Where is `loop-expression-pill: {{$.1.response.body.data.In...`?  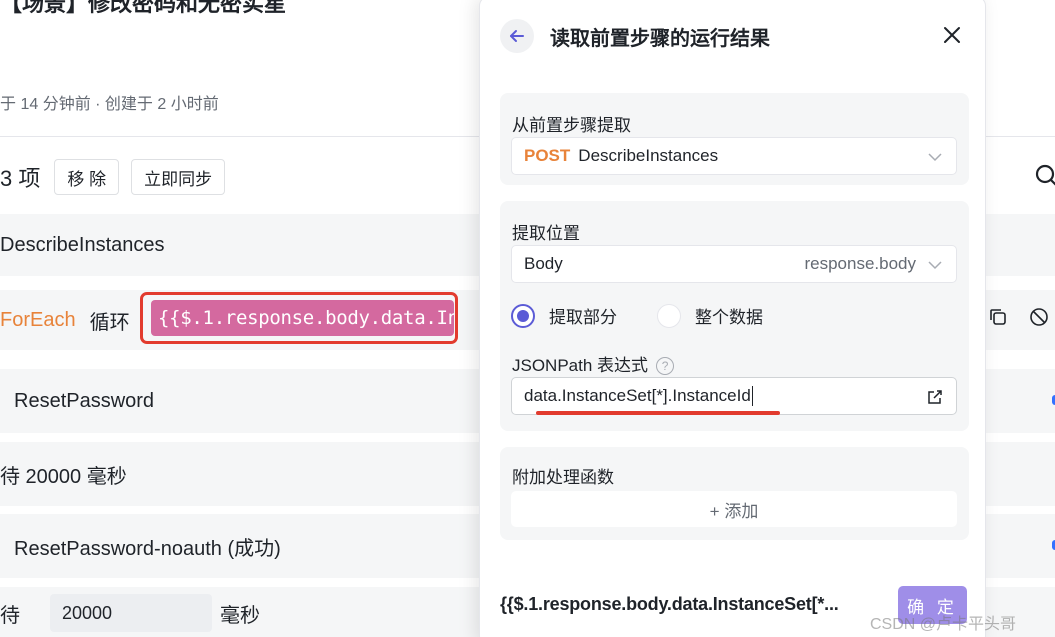
loop-expression-pill: {{$.1.response.body.data.In... is located at coordinates (302, 318).